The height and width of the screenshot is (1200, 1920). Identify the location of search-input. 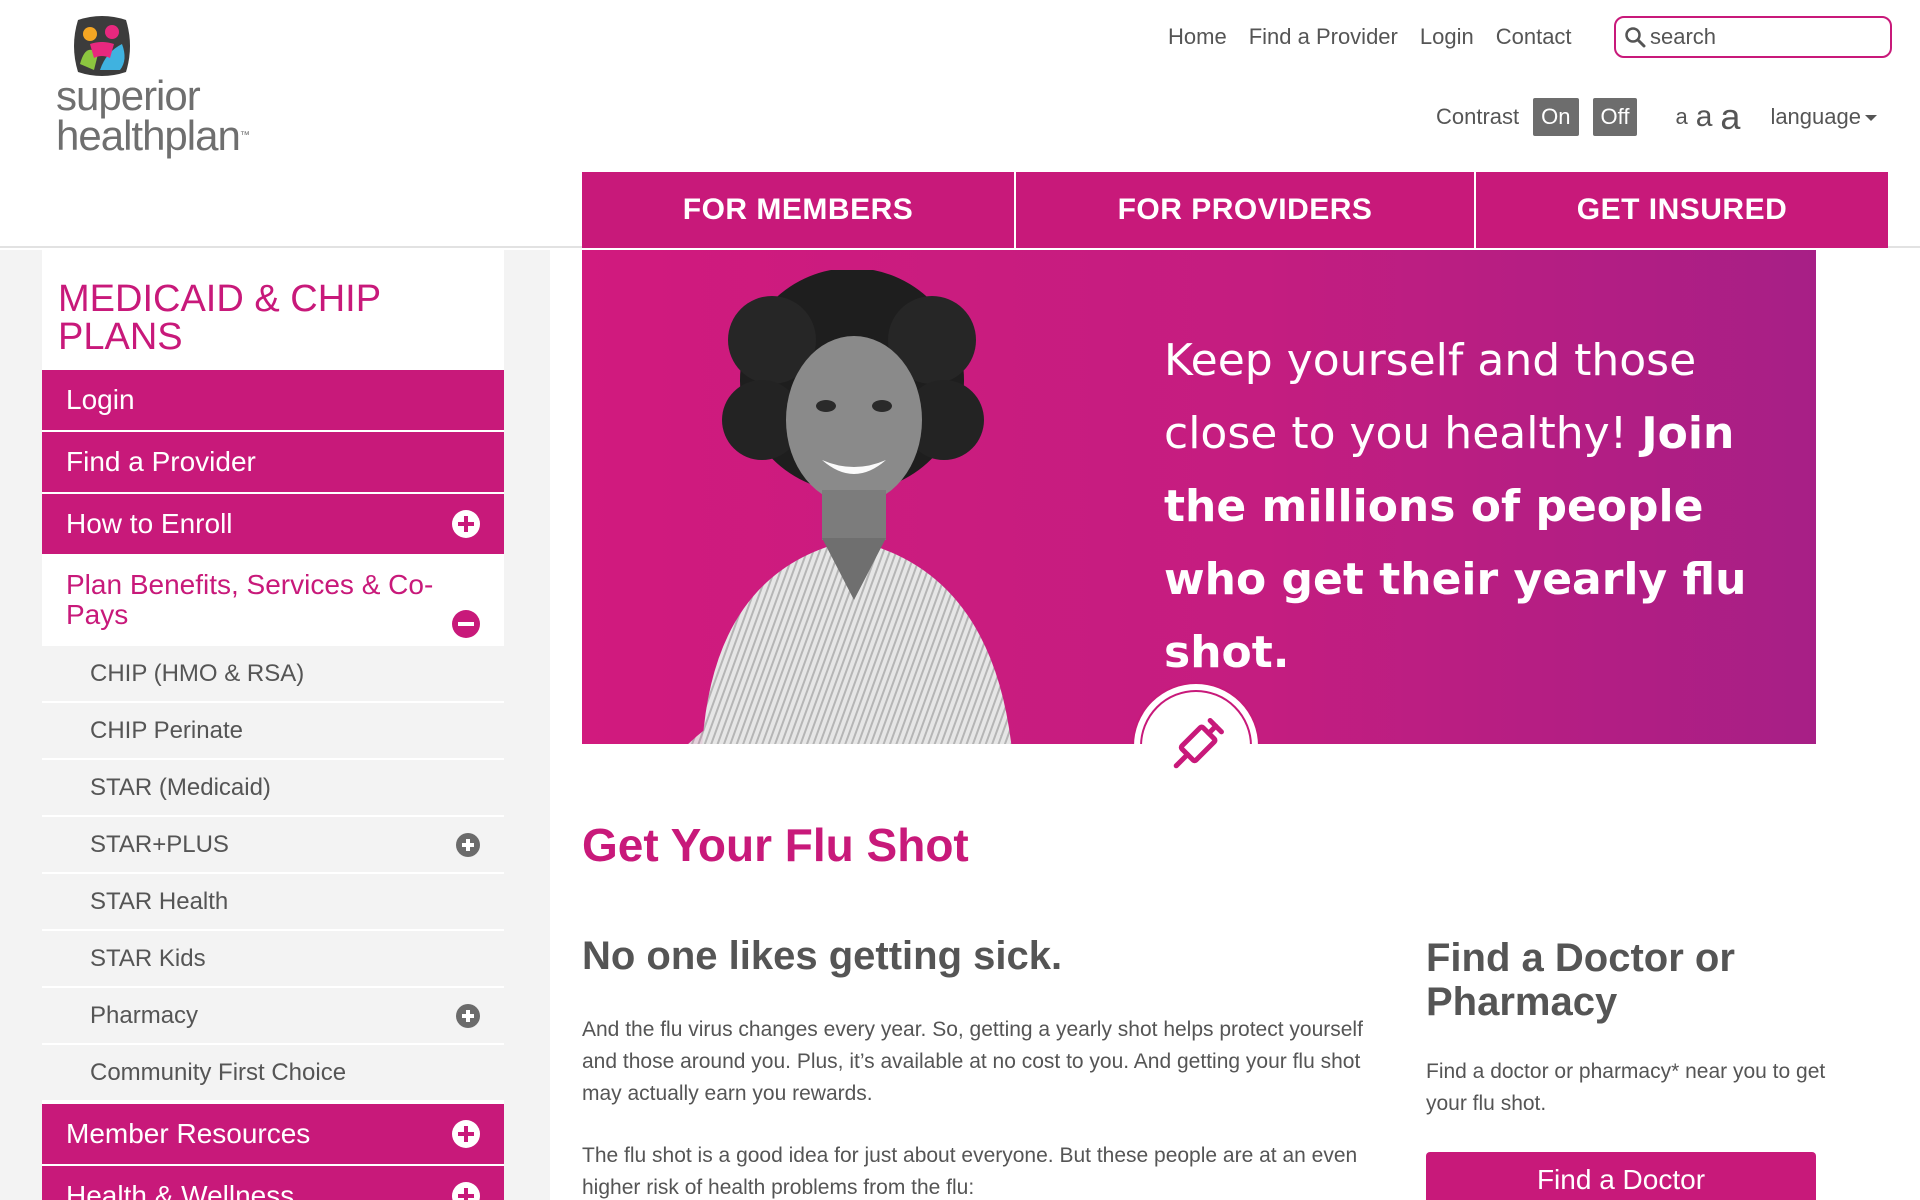
(1765, 37).